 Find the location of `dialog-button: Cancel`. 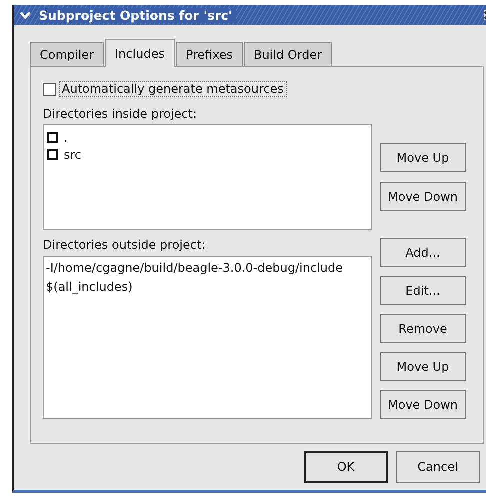

dialog-button: Cancel is located at coordinates (438, 467).